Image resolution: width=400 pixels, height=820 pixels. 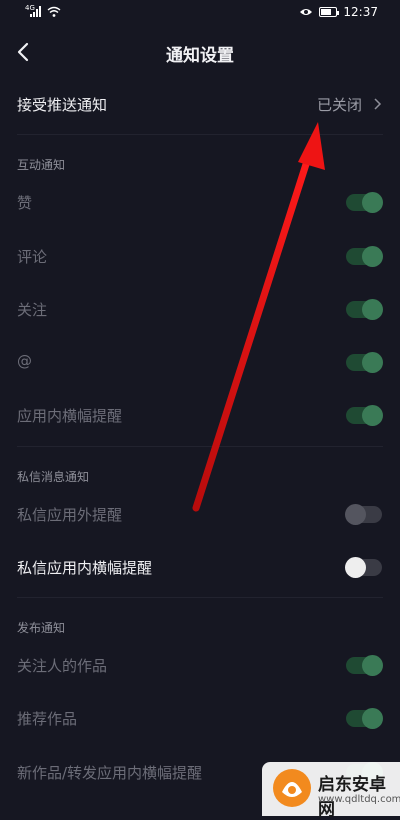 What do you see at coordinates (41, 628) in the screenshot?
I see `section-publish: 发布通知` at bounding box center [41, 628].